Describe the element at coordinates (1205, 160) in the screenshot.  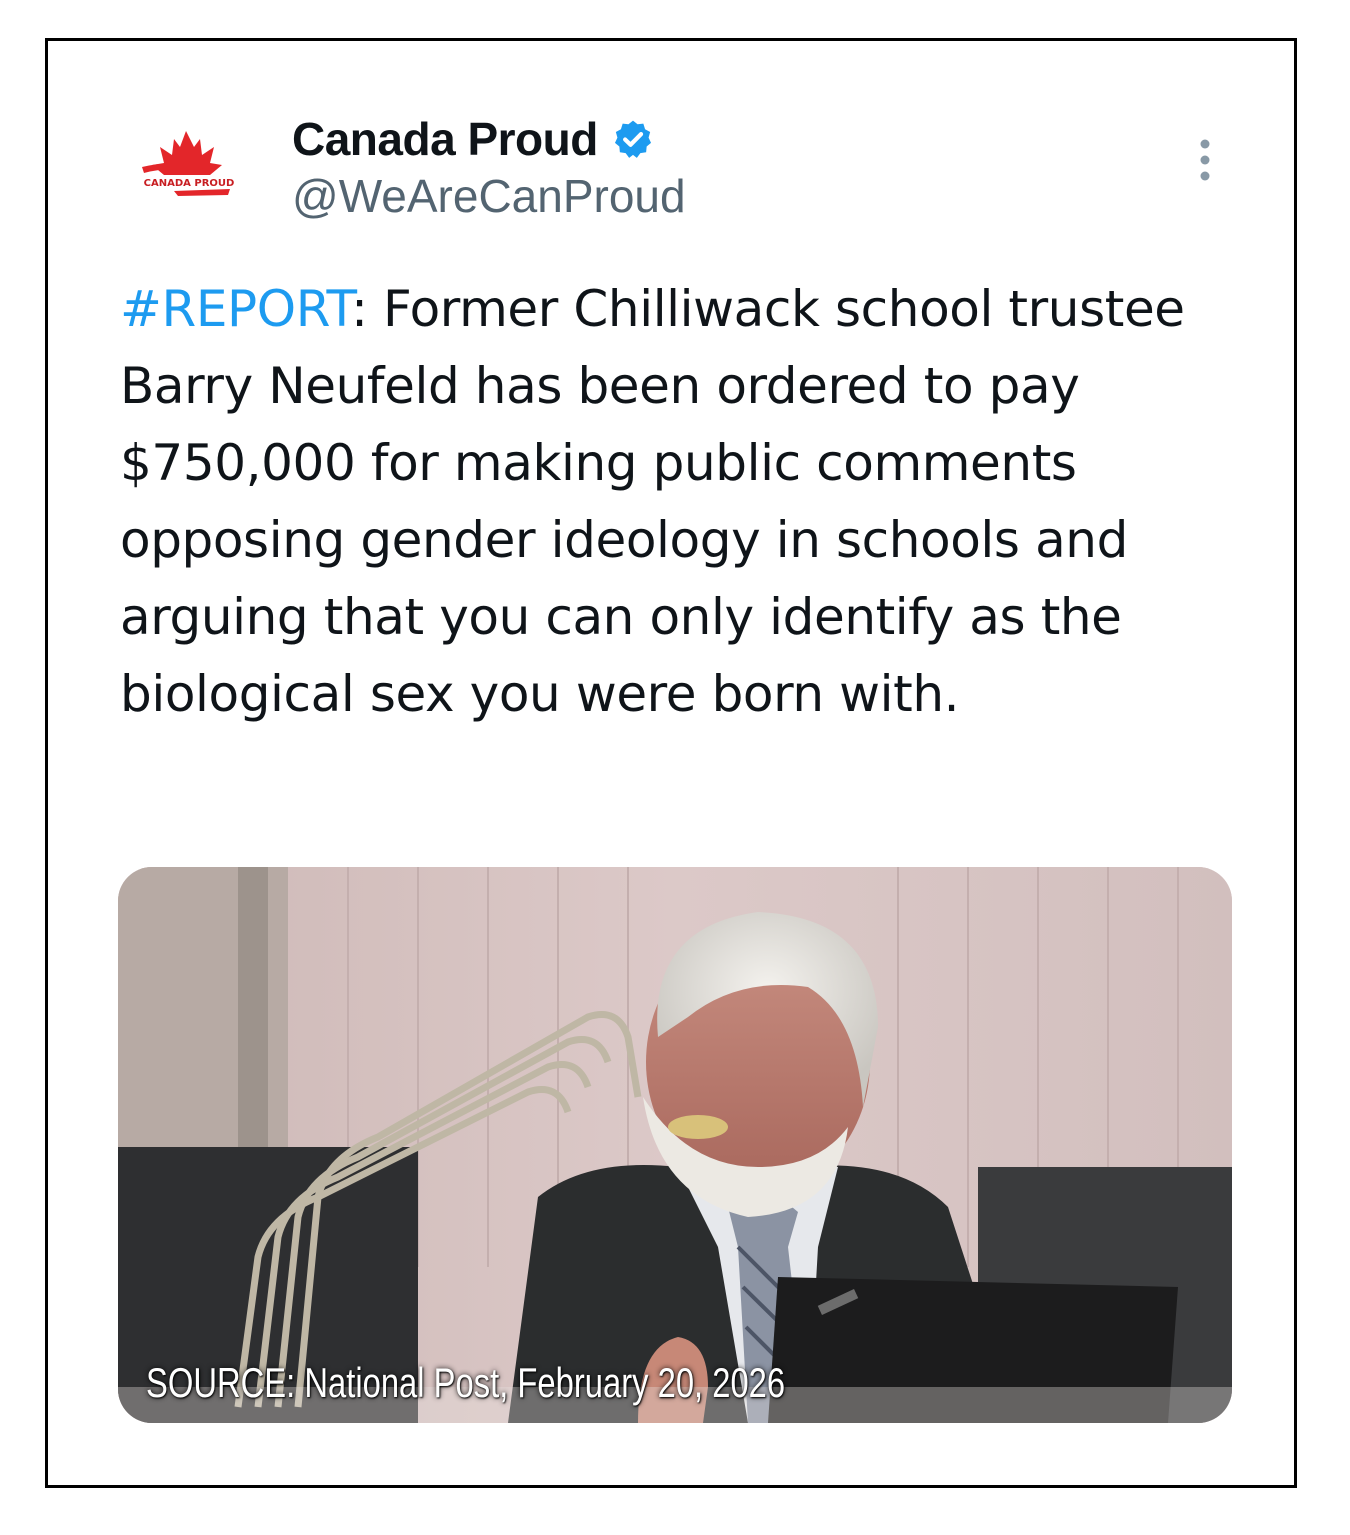
I see `more-vertical-icon` at that location.